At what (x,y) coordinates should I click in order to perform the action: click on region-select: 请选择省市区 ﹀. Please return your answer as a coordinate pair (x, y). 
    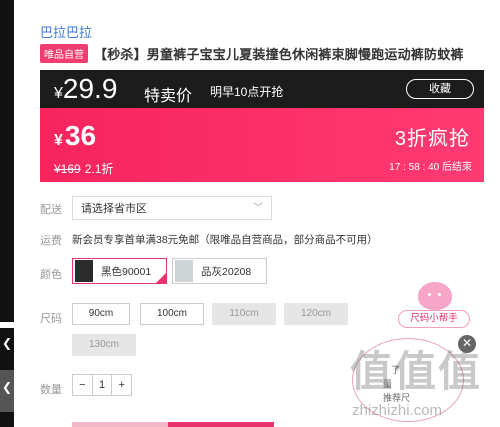
    Looking at the image, I should click on (172, 208).